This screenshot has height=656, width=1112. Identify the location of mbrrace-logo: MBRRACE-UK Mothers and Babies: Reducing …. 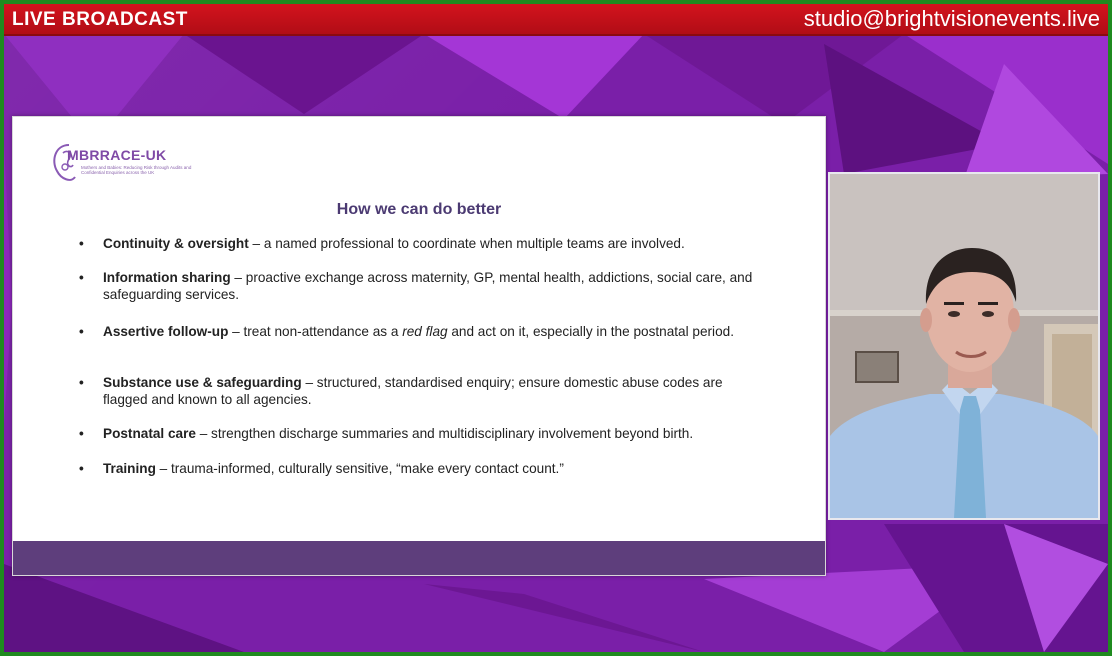
(124, 164).